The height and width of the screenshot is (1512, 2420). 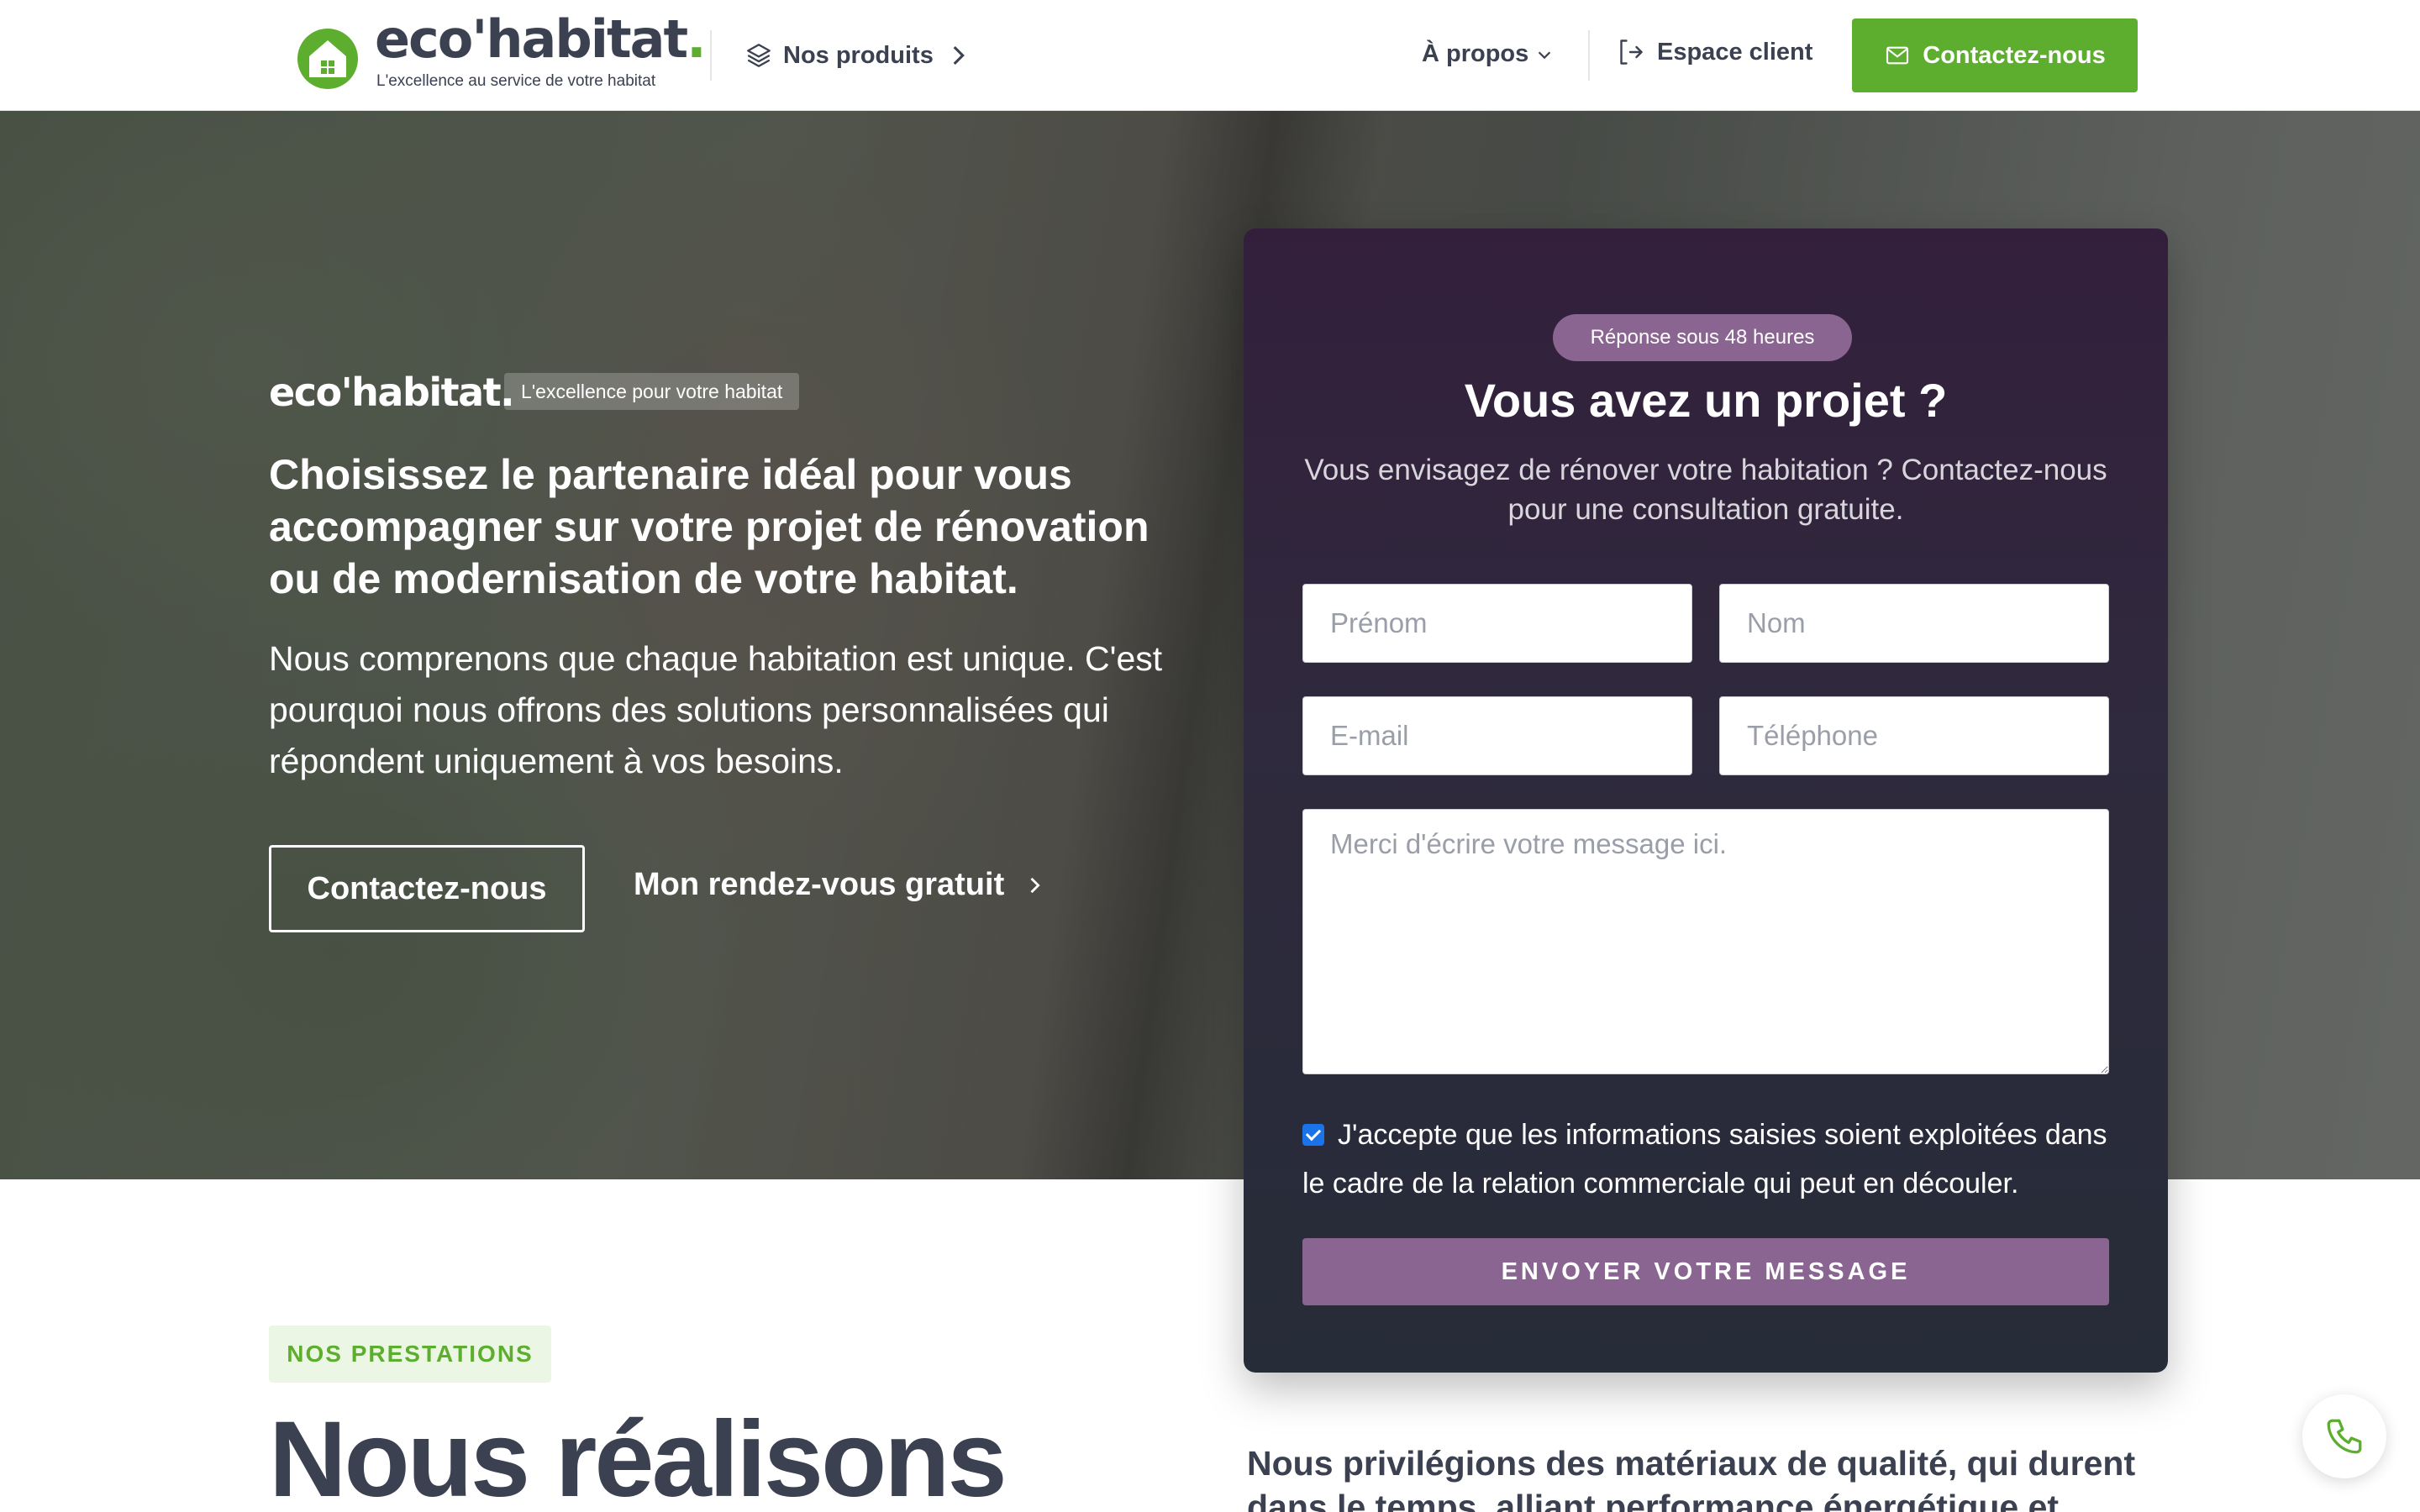 What do you see at coordinates (1898, 55) in the screenshot?
I see `mail-icon` at bounding box center [1898, 55].